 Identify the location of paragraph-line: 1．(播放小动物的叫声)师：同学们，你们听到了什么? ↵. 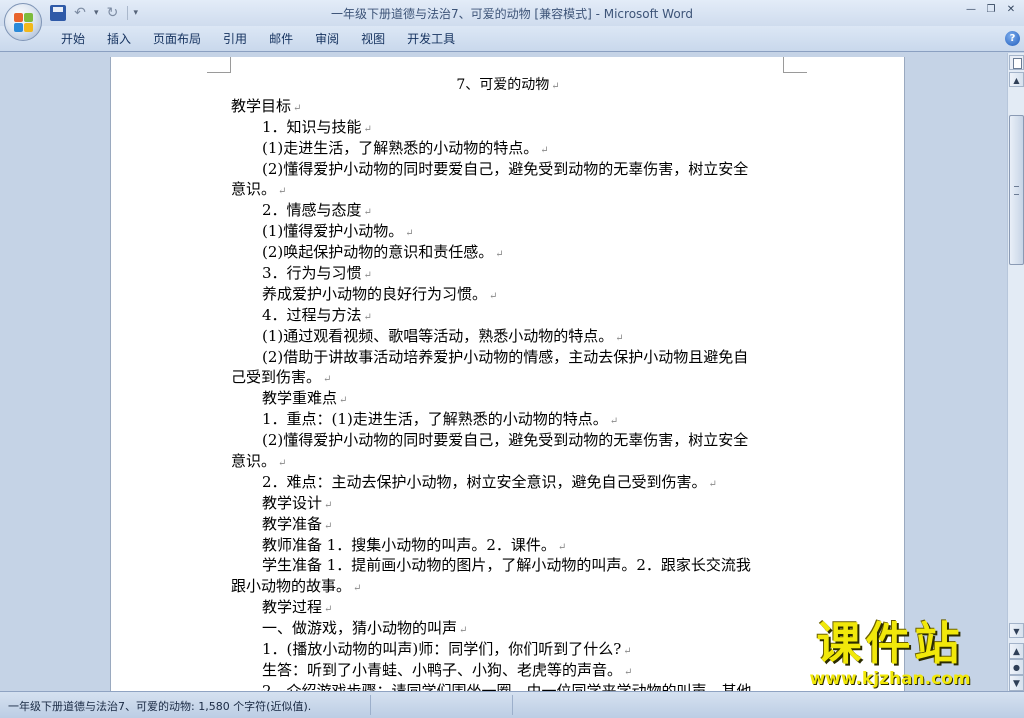
(447, 649).